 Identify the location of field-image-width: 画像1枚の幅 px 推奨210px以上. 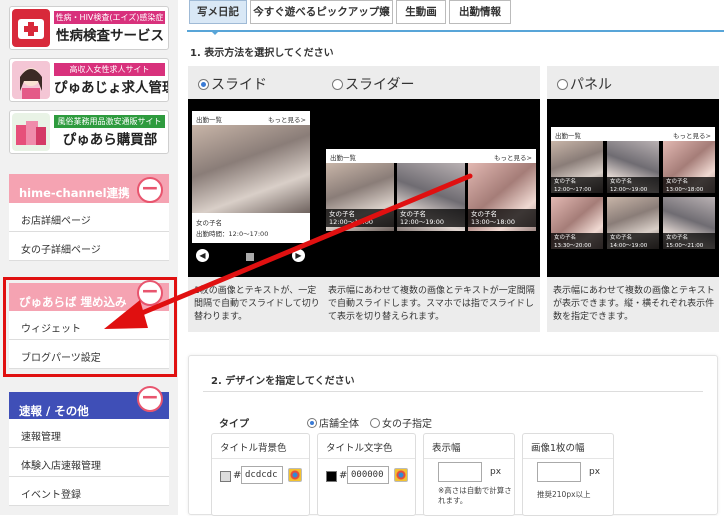
(568, 474).